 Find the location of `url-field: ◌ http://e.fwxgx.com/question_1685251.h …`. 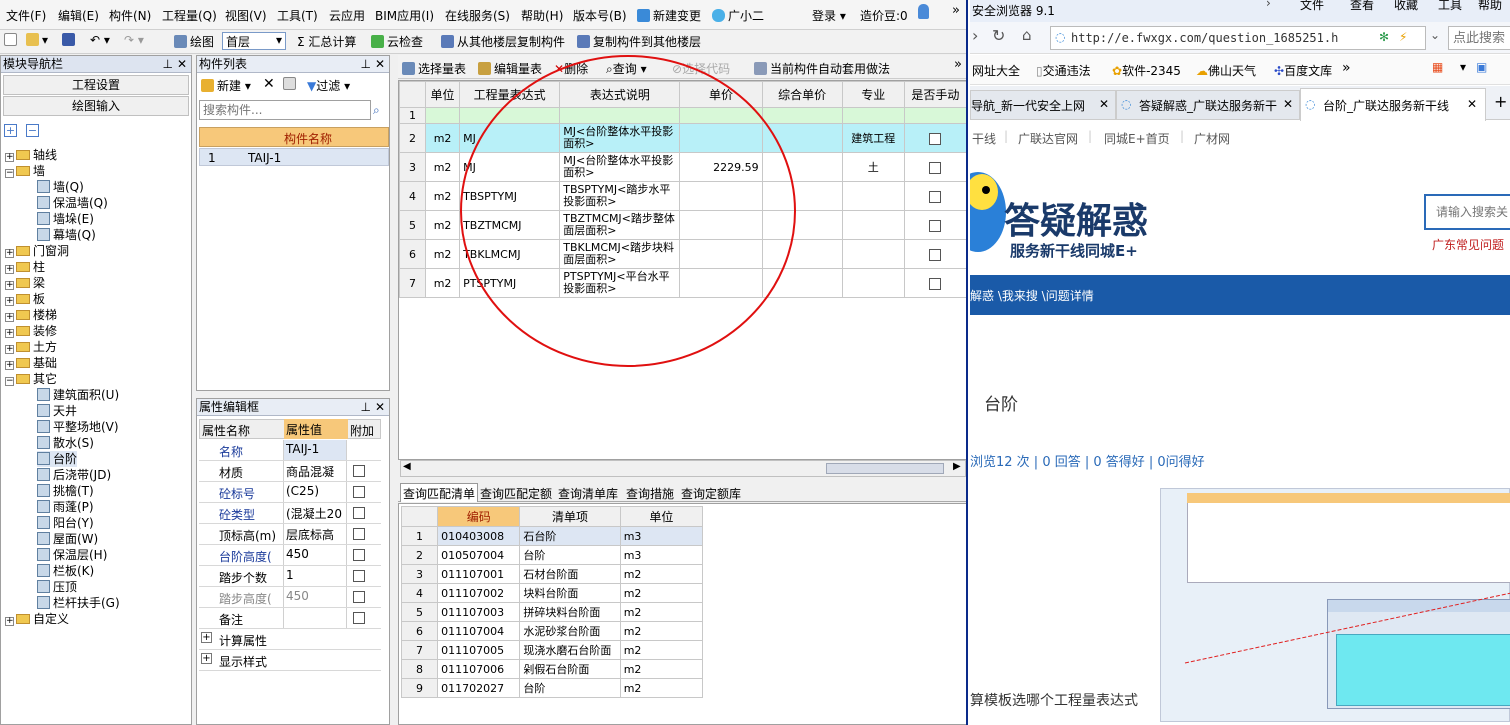

url-field: ◌ http://e.fwxgx.com/question_1685251.h … is located at coordinates (1238, 38).